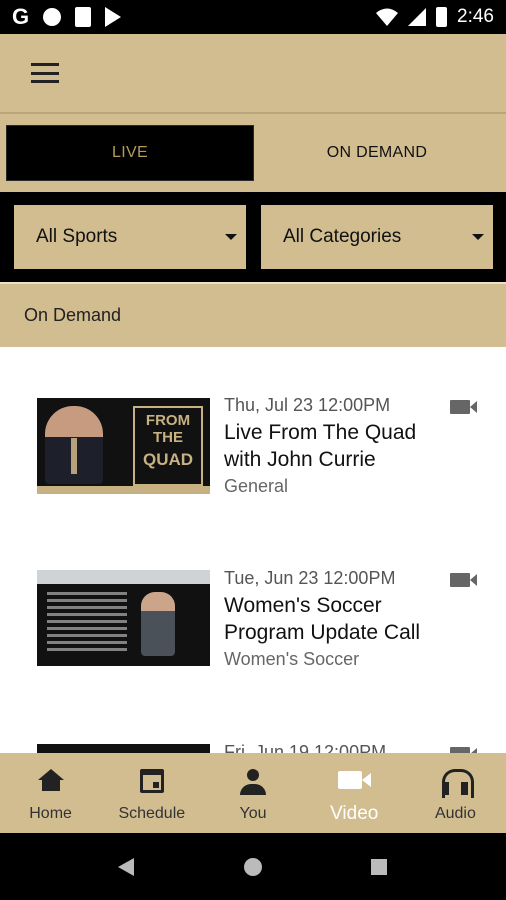 The image size is (506, 900). What do you see at coordinates (305, 747) in the screenshot?
I see `item-date: Fri, Jun 19 12:00PM` at bounding box center [305, 747].